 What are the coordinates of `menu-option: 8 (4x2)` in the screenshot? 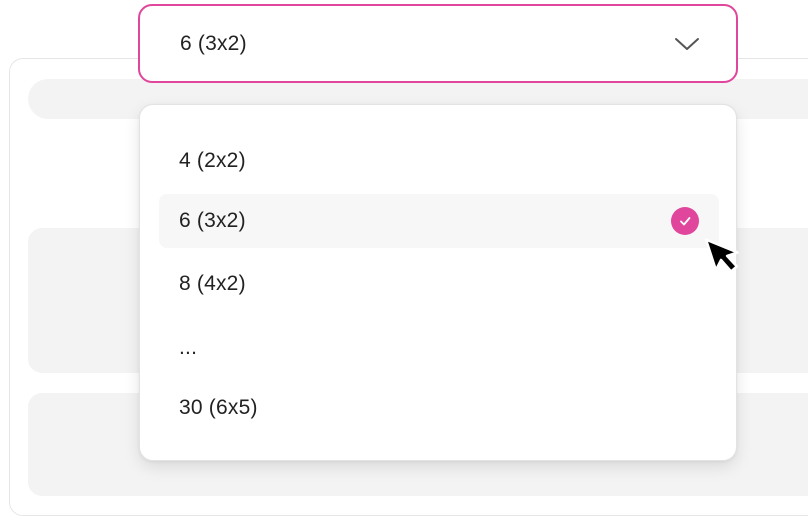 It's located at (439, 284).